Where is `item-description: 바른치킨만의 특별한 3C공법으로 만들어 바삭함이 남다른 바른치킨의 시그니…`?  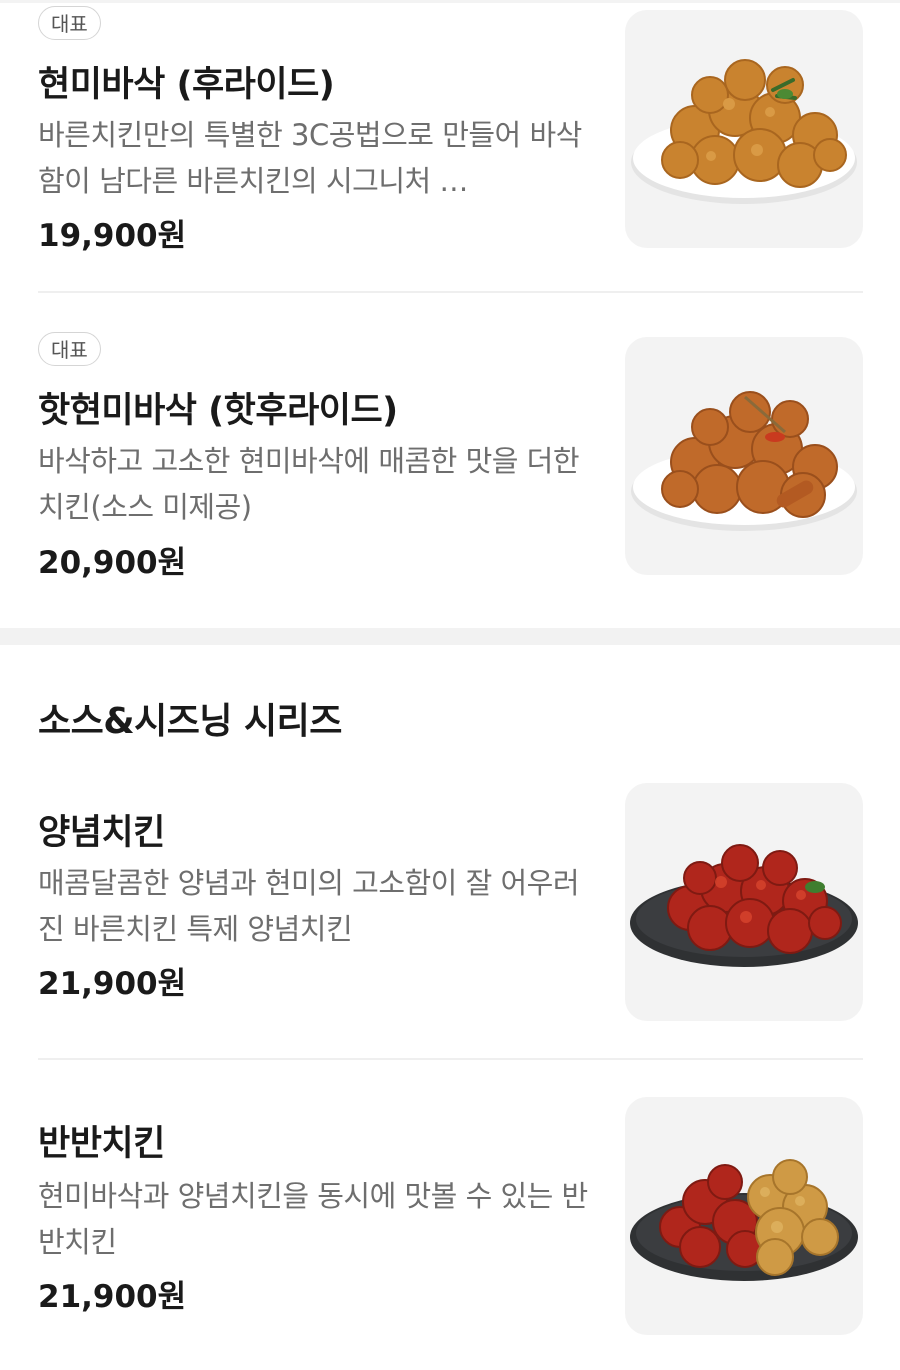 item-description: 바른치킨만의 특별한 3C공법으로 만들어 바삭함이 남다른 바른치킨의 시그니… is located at coordinates (310, 158).